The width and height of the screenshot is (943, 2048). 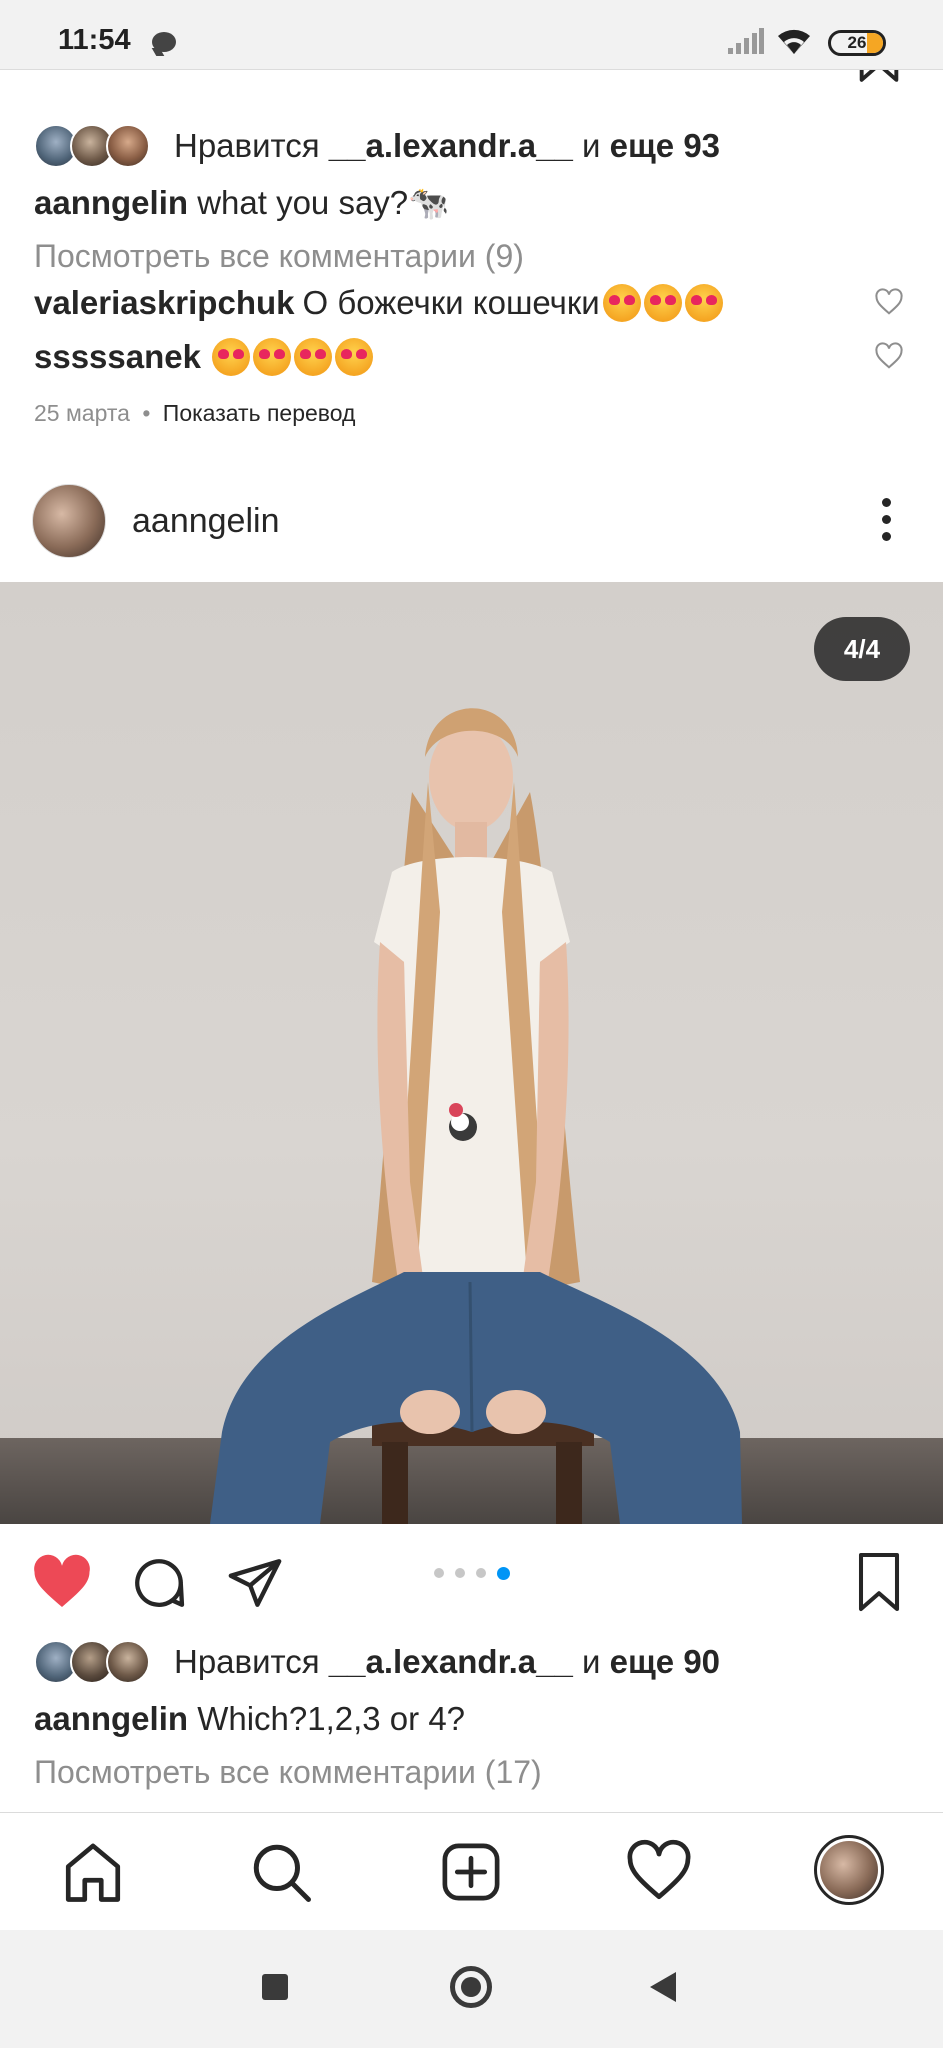 I want to click on post-date: 25 марта, so click(x=82, y=413).